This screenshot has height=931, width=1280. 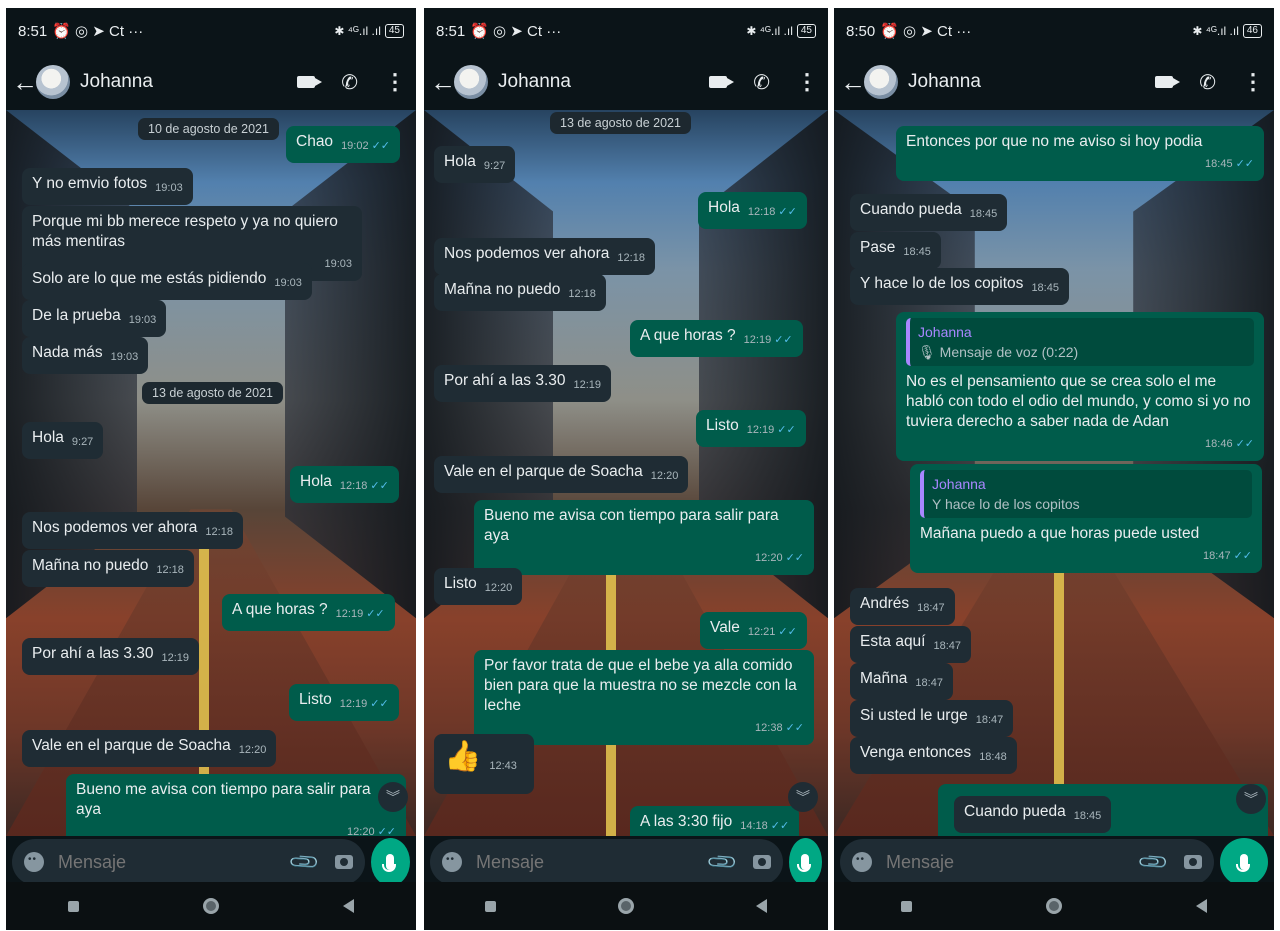 What do you see at coordinates (895, 250) in the screenshot?
I see `message-bubble: Pase 18:45` at bounding box center [895, 250].